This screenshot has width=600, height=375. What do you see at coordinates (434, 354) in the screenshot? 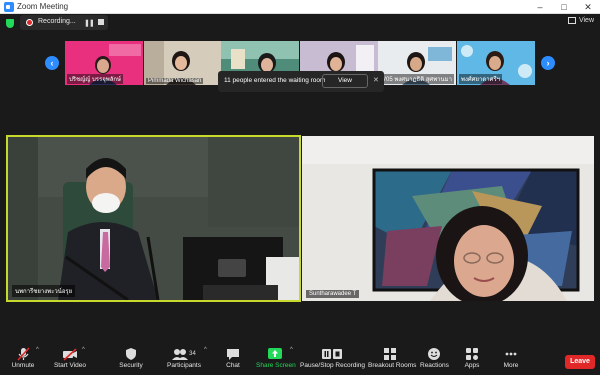
I see `smiley-face-icon` at bounding box center [434, 354].